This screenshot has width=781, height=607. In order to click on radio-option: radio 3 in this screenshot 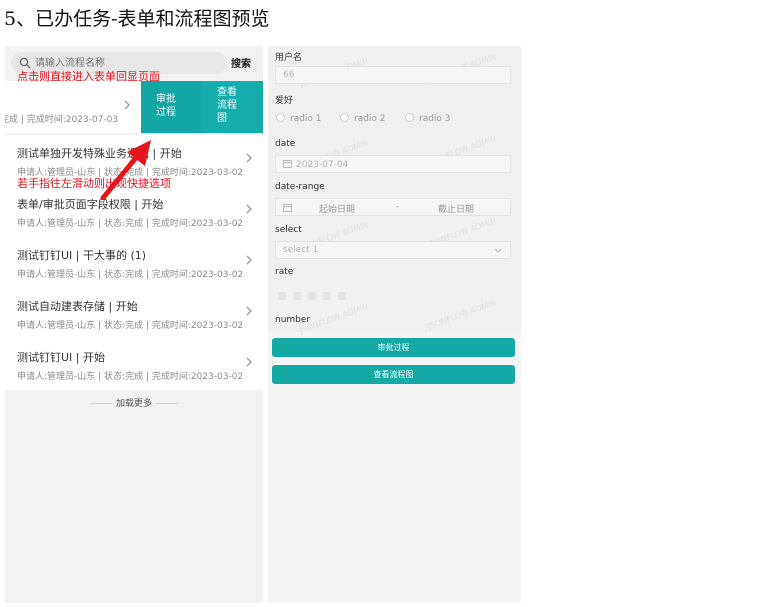, I will do `click(428, 118)`.